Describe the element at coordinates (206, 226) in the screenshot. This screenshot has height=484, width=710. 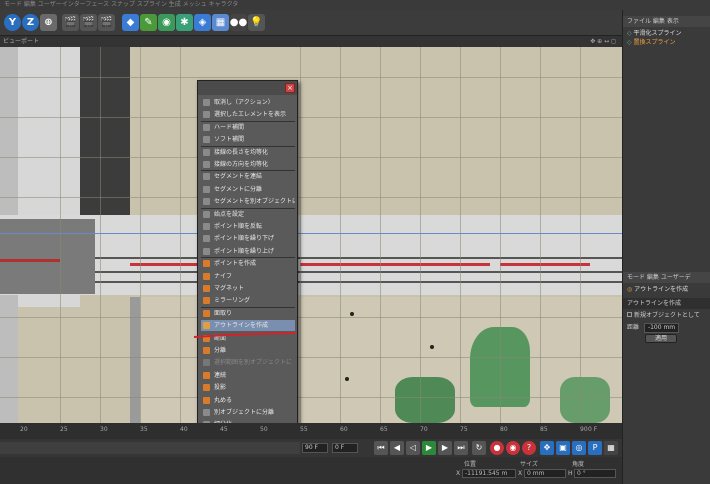
I see `reverse-sequence-icon` at that location.